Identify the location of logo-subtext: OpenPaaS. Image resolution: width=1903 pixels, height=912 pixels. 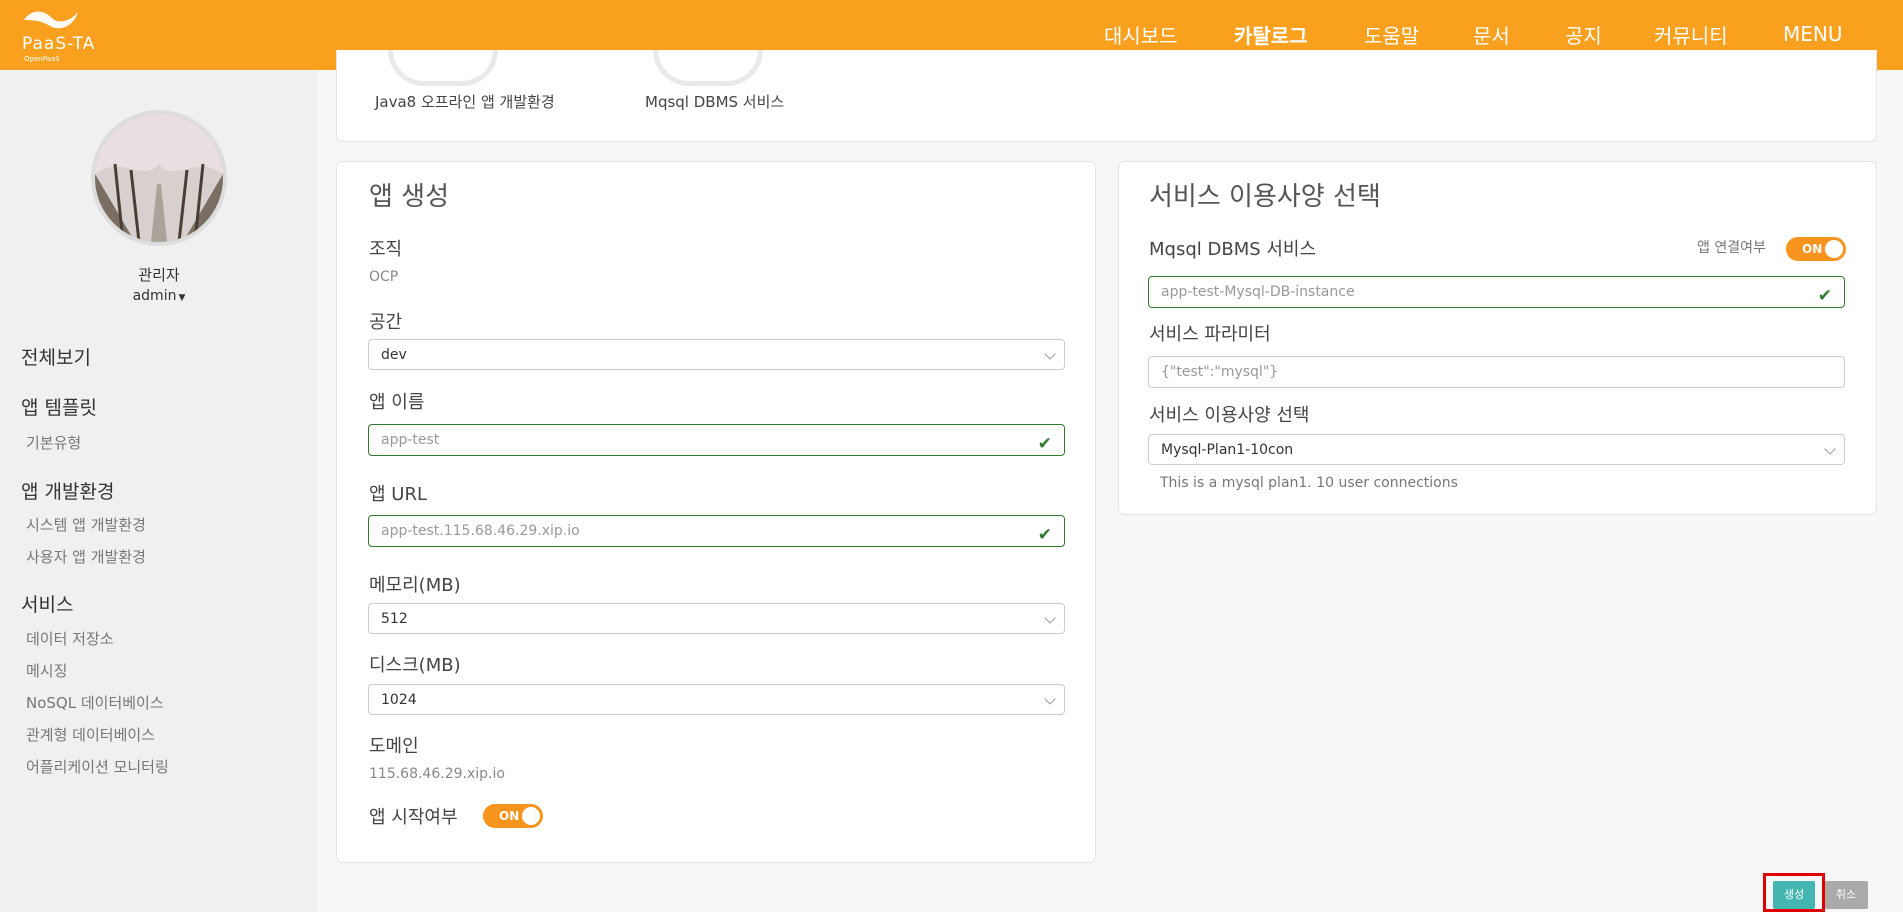
(42, 59).